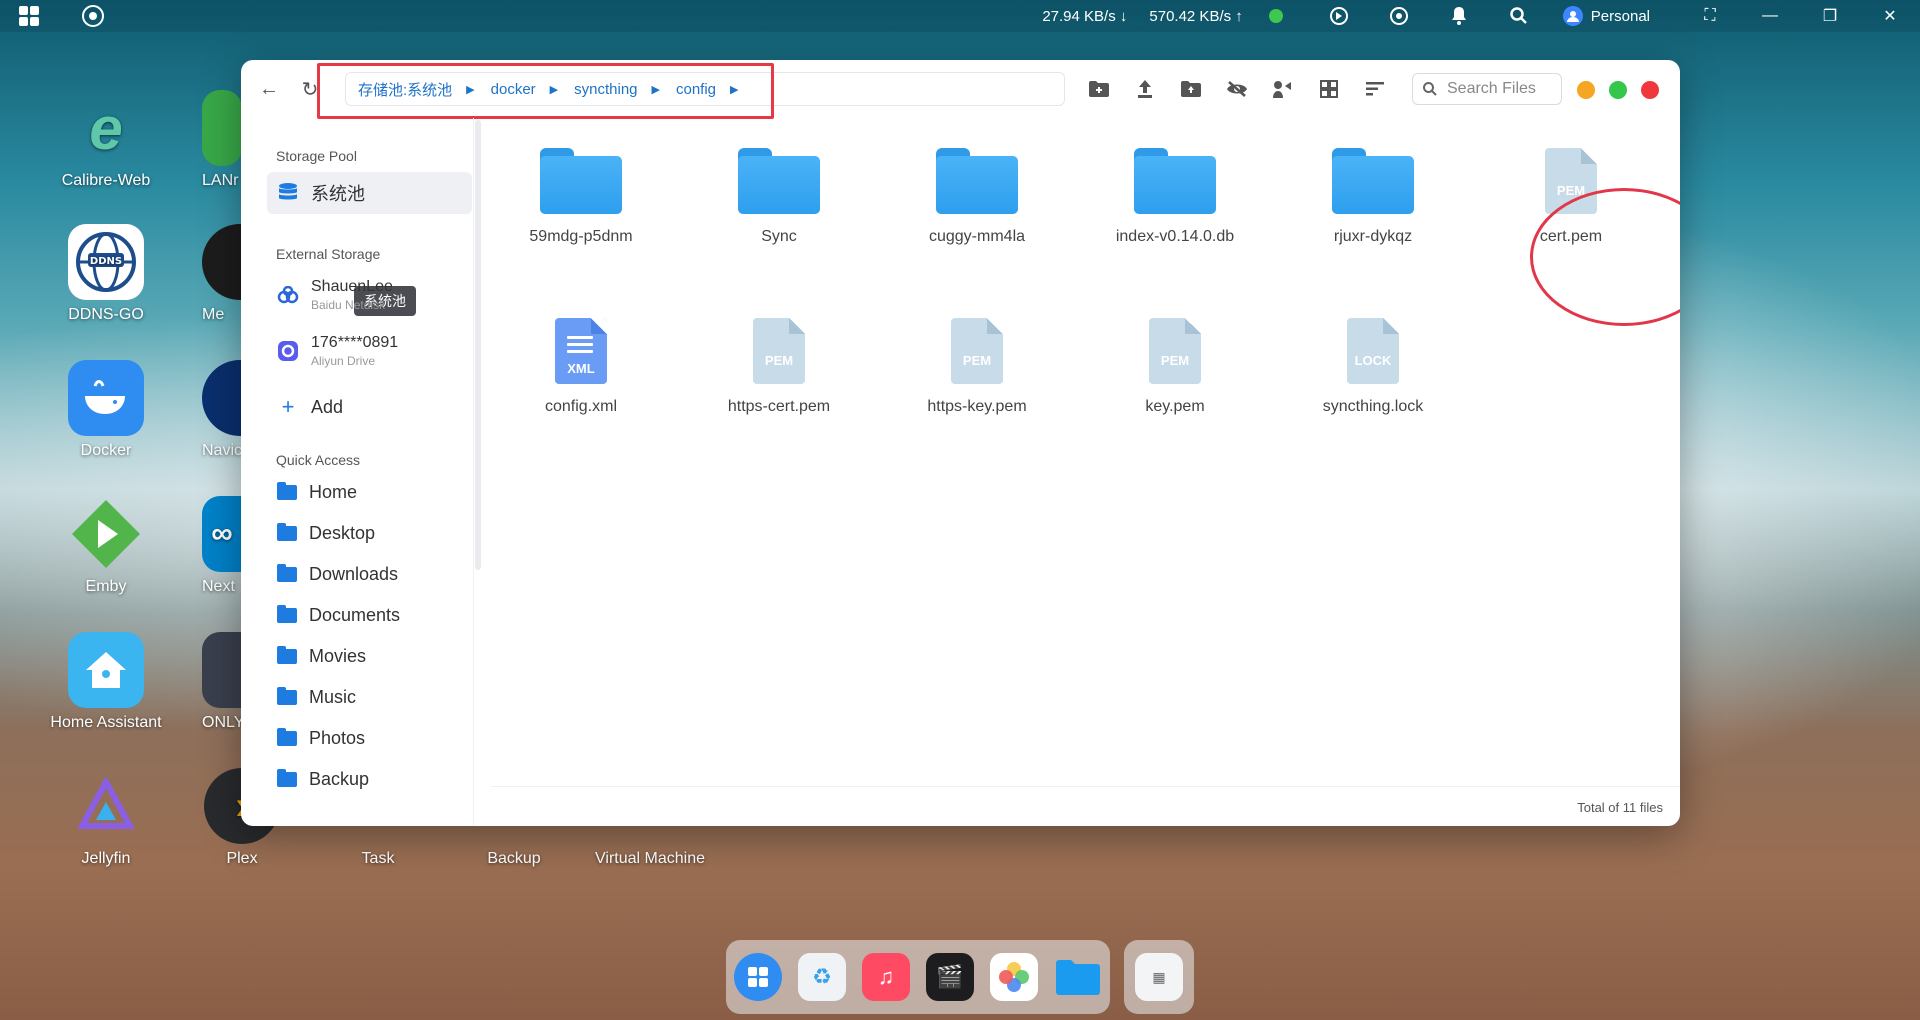  I want to click on external-storage-heading: External Storage, so click(328, 254).